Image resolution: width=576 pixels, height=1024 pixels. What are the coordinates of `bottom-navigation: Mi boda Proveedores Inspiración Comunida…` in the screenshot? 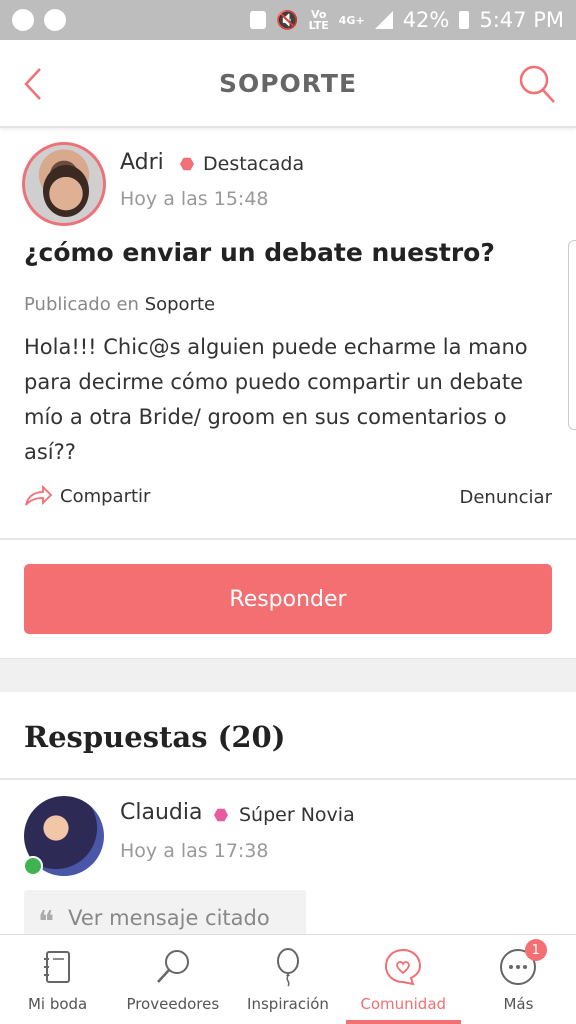 It's located at (288, 979).